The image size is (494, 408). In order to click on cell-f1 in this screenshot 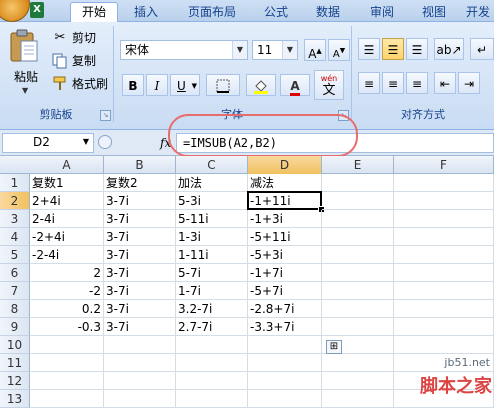, I will do `click(444, 183)`.